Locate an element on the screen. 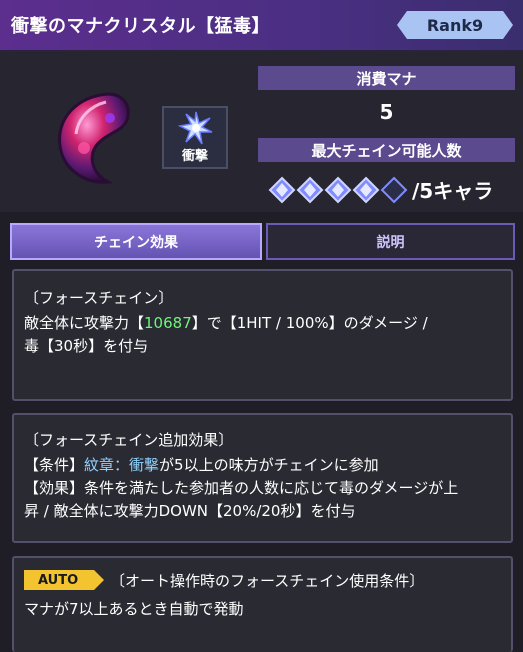 The image size is (523, 652). force-chain-line2: 毒【30秒】を付与 is located at coordinates (86, 346).